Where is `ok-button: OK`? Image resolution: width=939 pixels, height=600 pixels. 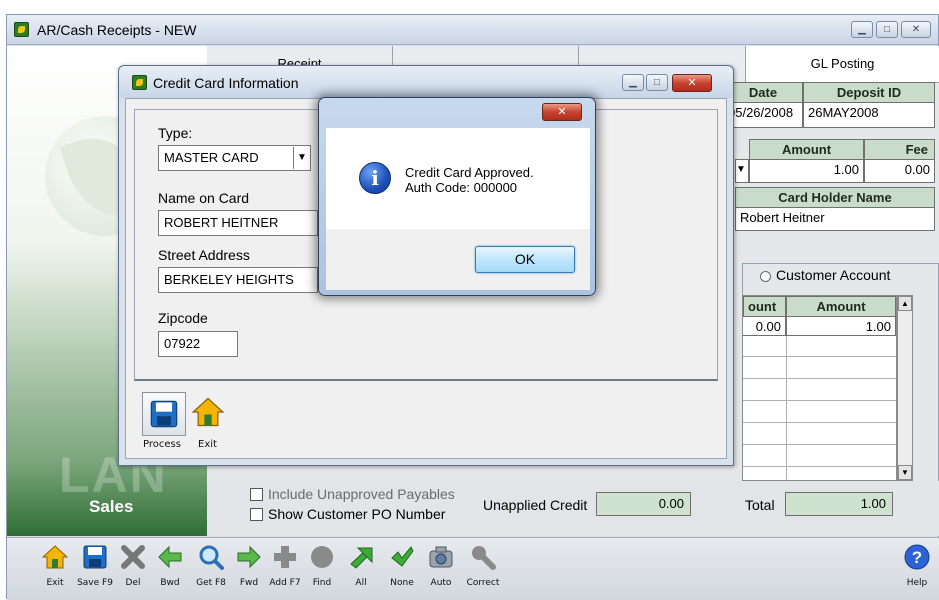 ok-button: OK is located at coordinates (525, 259).